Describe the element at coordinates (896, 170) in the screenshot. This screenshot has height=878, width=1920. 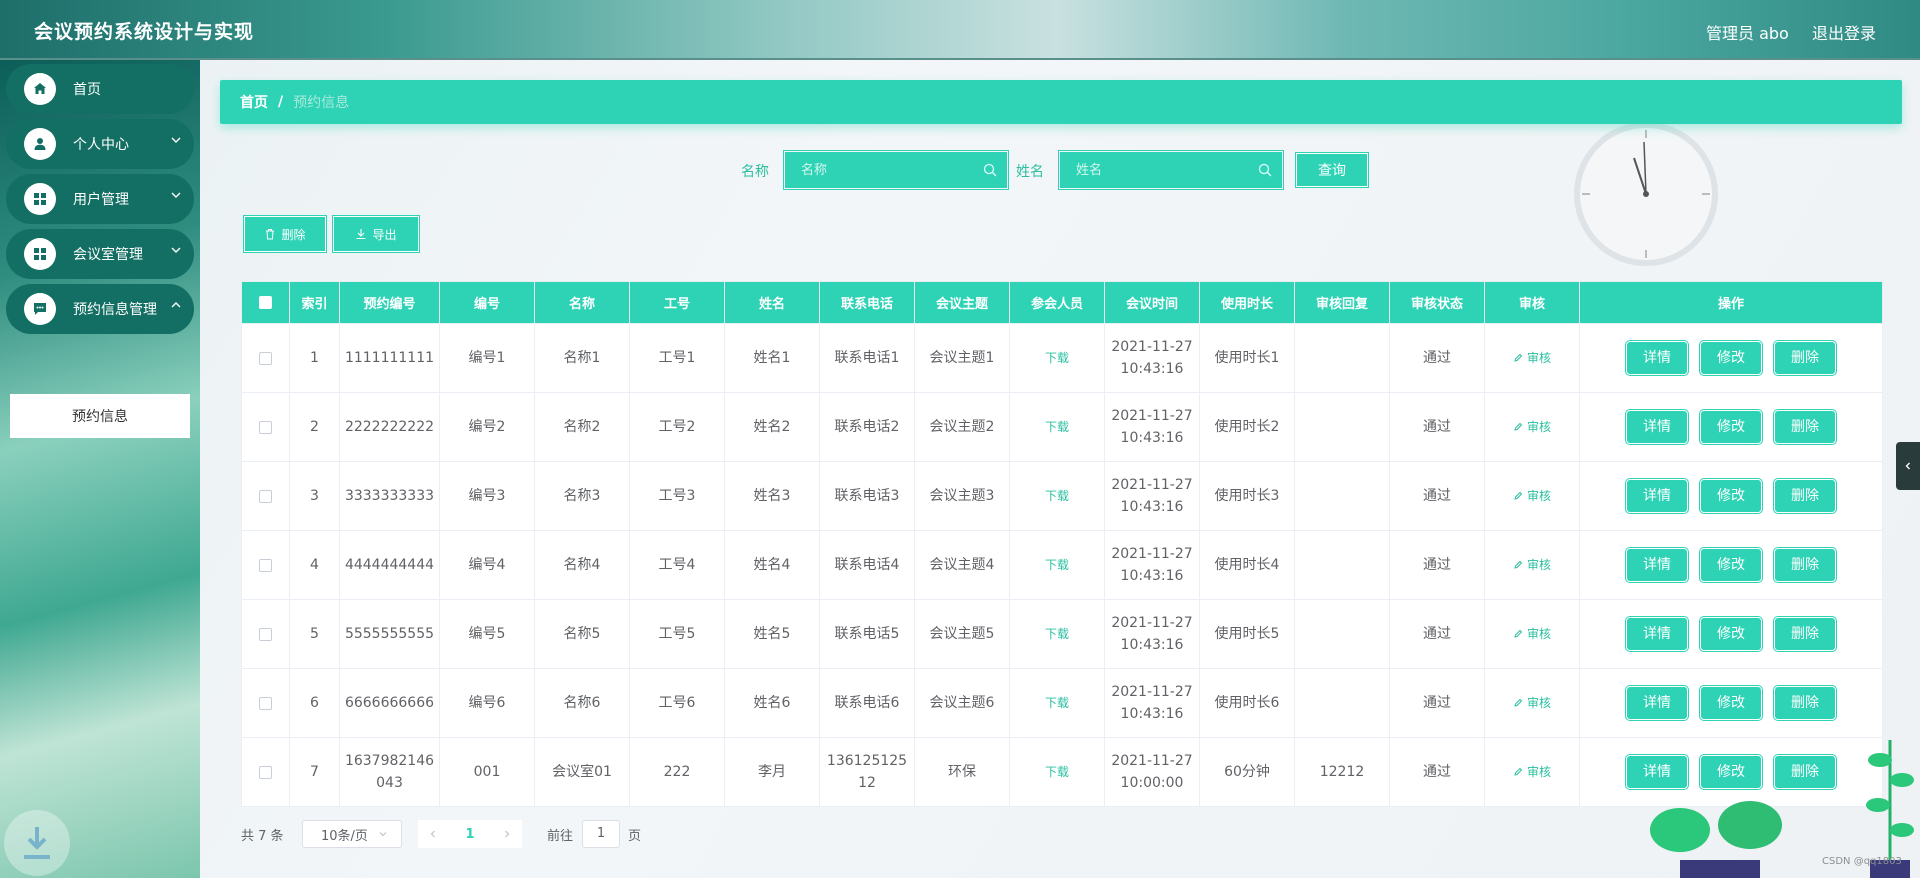
I see `name-search-input` at that location.